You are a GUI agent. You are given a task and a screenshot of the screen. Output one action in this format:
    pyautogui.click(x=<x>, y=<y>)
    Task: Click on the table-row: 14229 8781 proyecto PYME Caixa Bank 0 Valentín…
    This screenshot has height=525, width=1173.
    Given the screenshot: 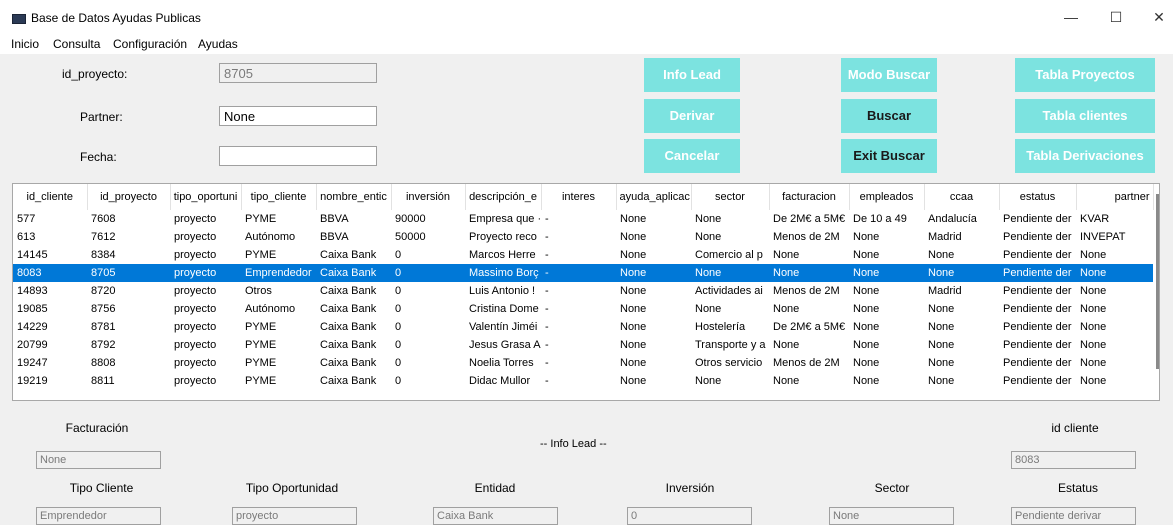 What is the action you would take?
    pyautogui.click(x=583, y=327)
    